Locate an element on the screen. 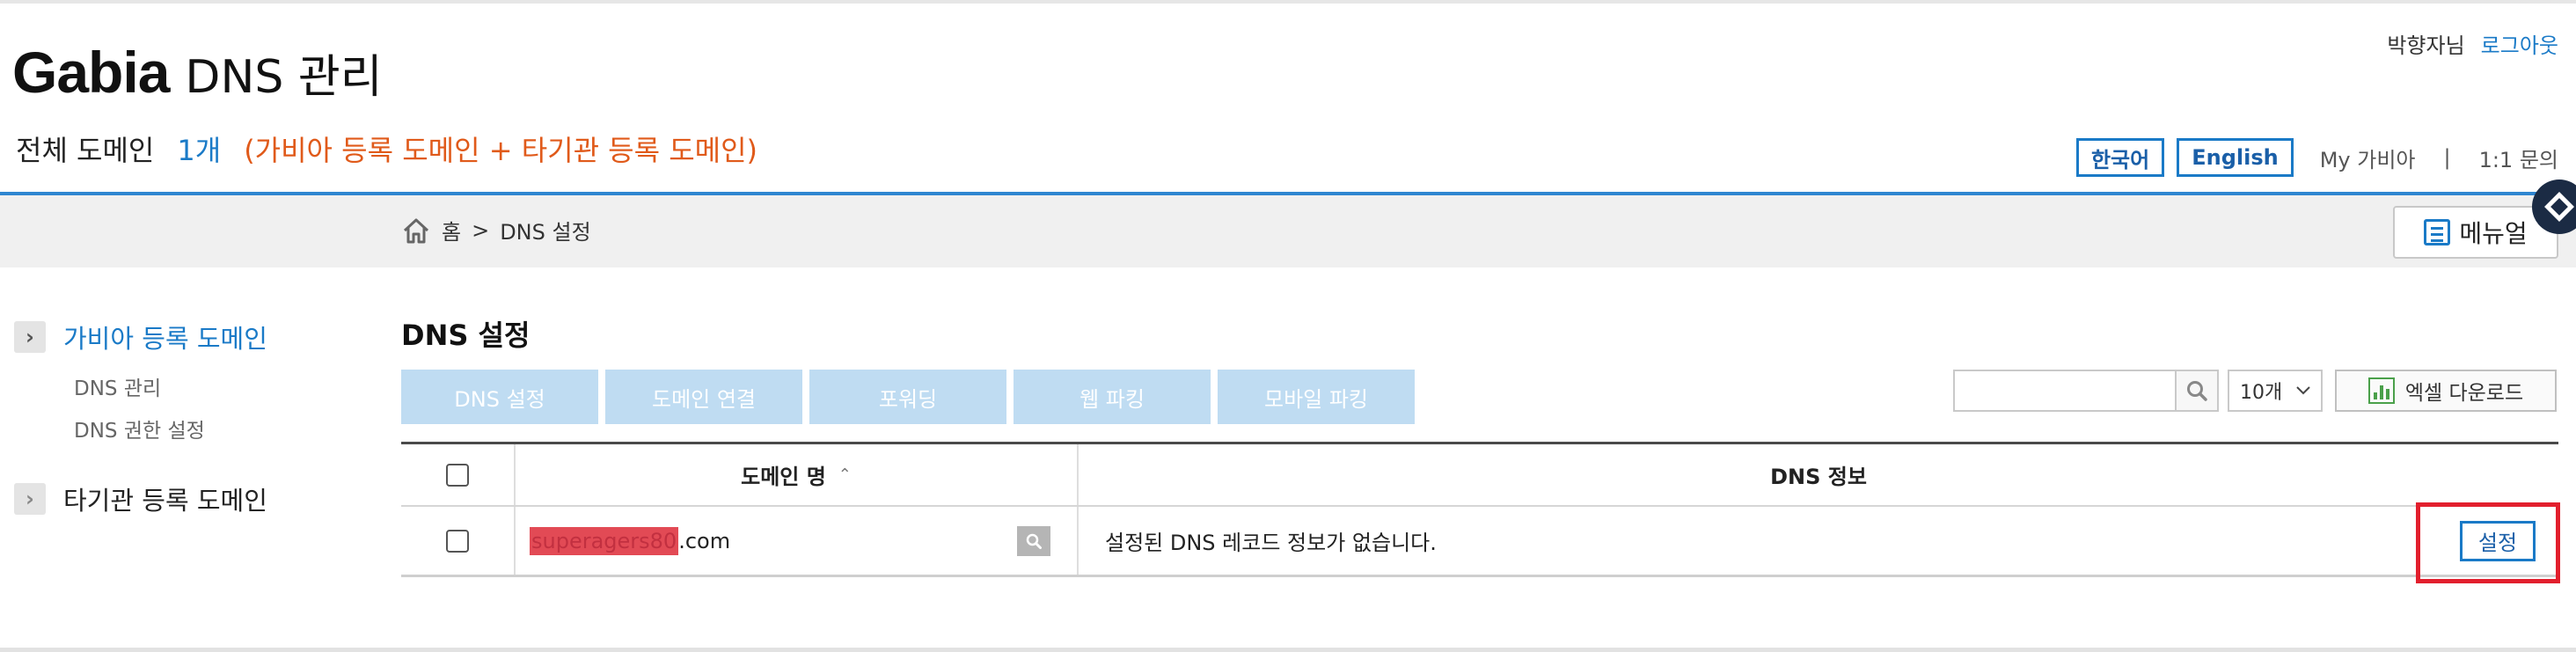  summary-label: 전체 도메인 is located at coordinates (85, 150).